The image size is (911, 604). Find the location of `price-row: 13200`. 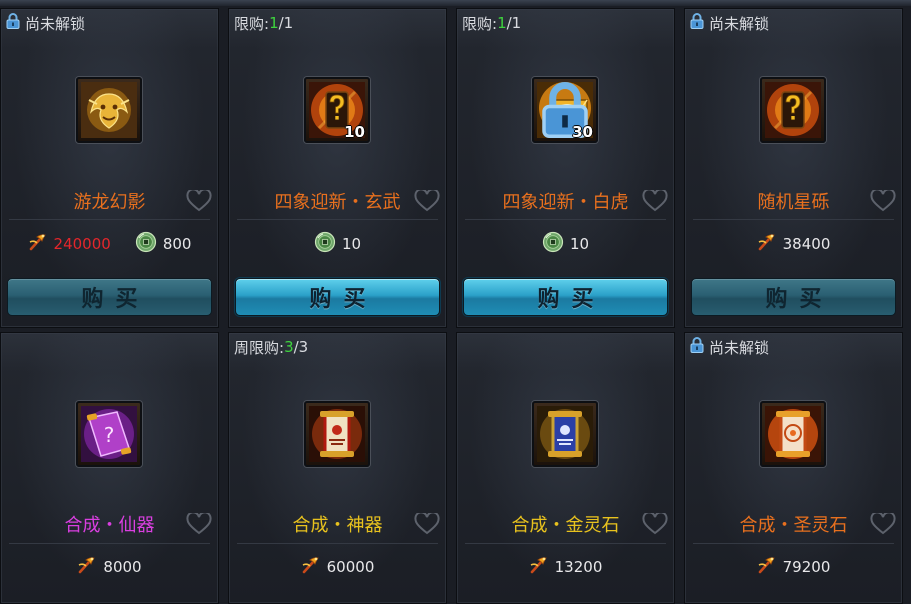

price-row: 13200 is located at coordinates (565, 567).